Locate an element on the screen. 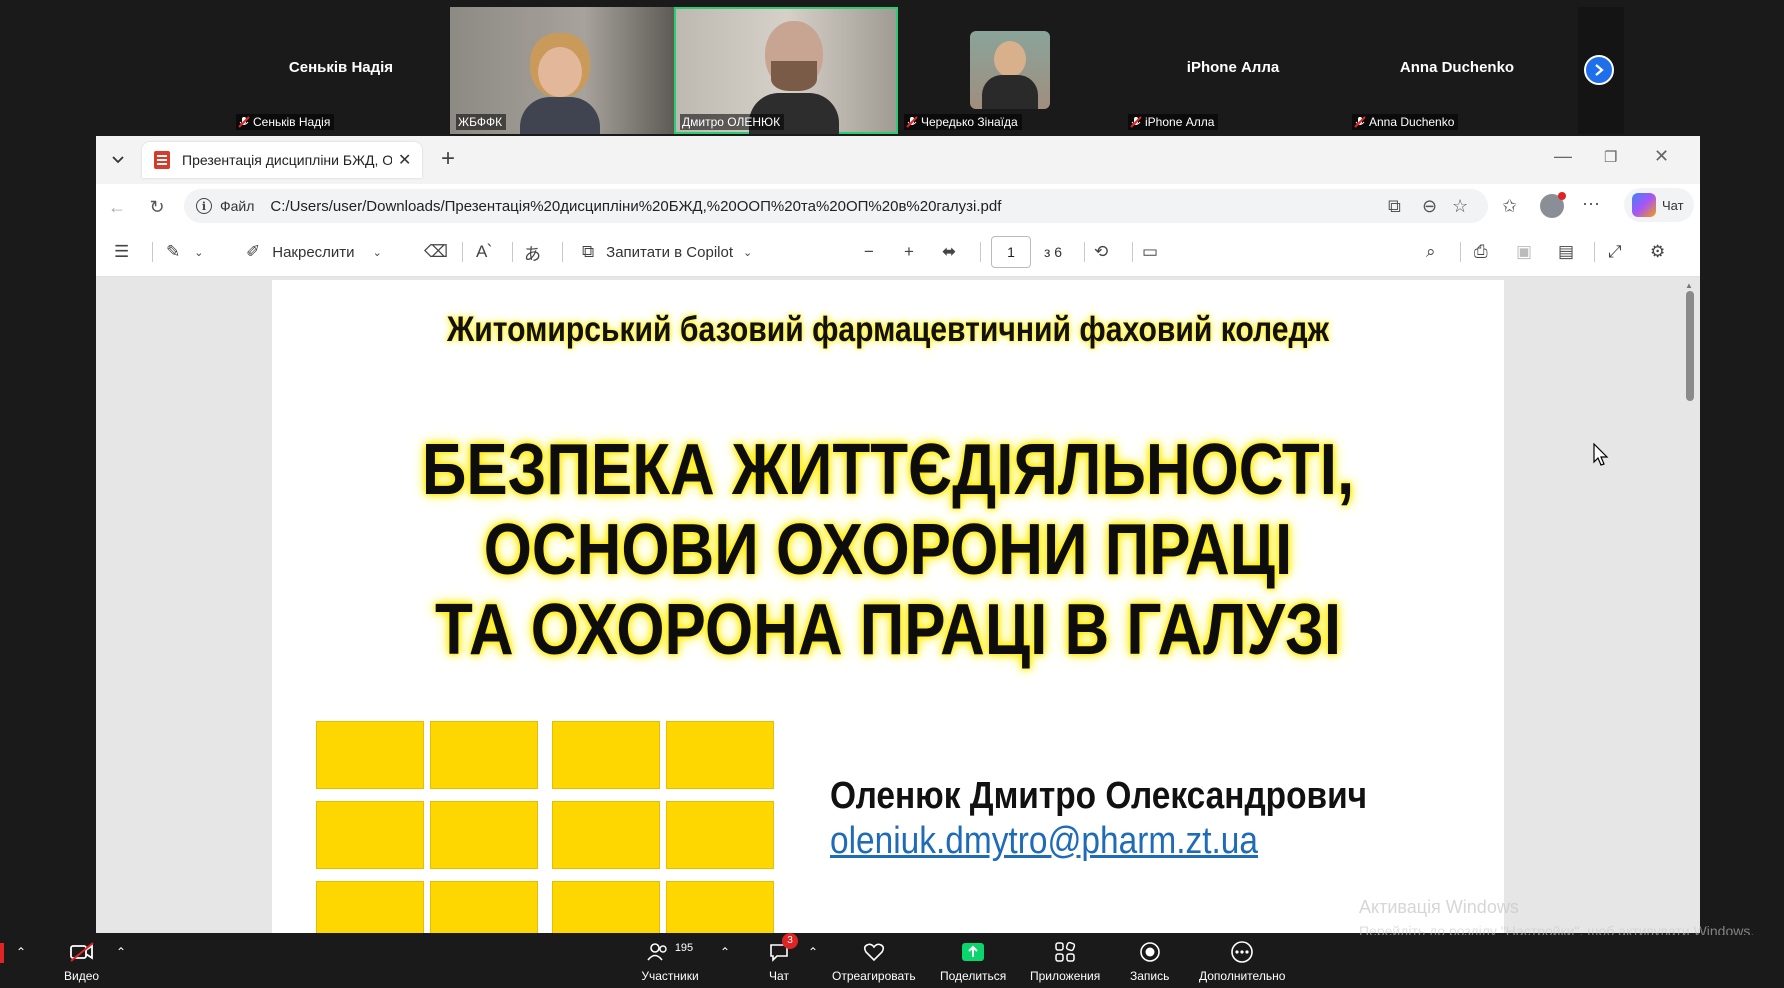 The width and height of the screenshot is (1784, 988). draw-tool: ✐ Накреслити ⌄ is located at coordinates (314, 252).